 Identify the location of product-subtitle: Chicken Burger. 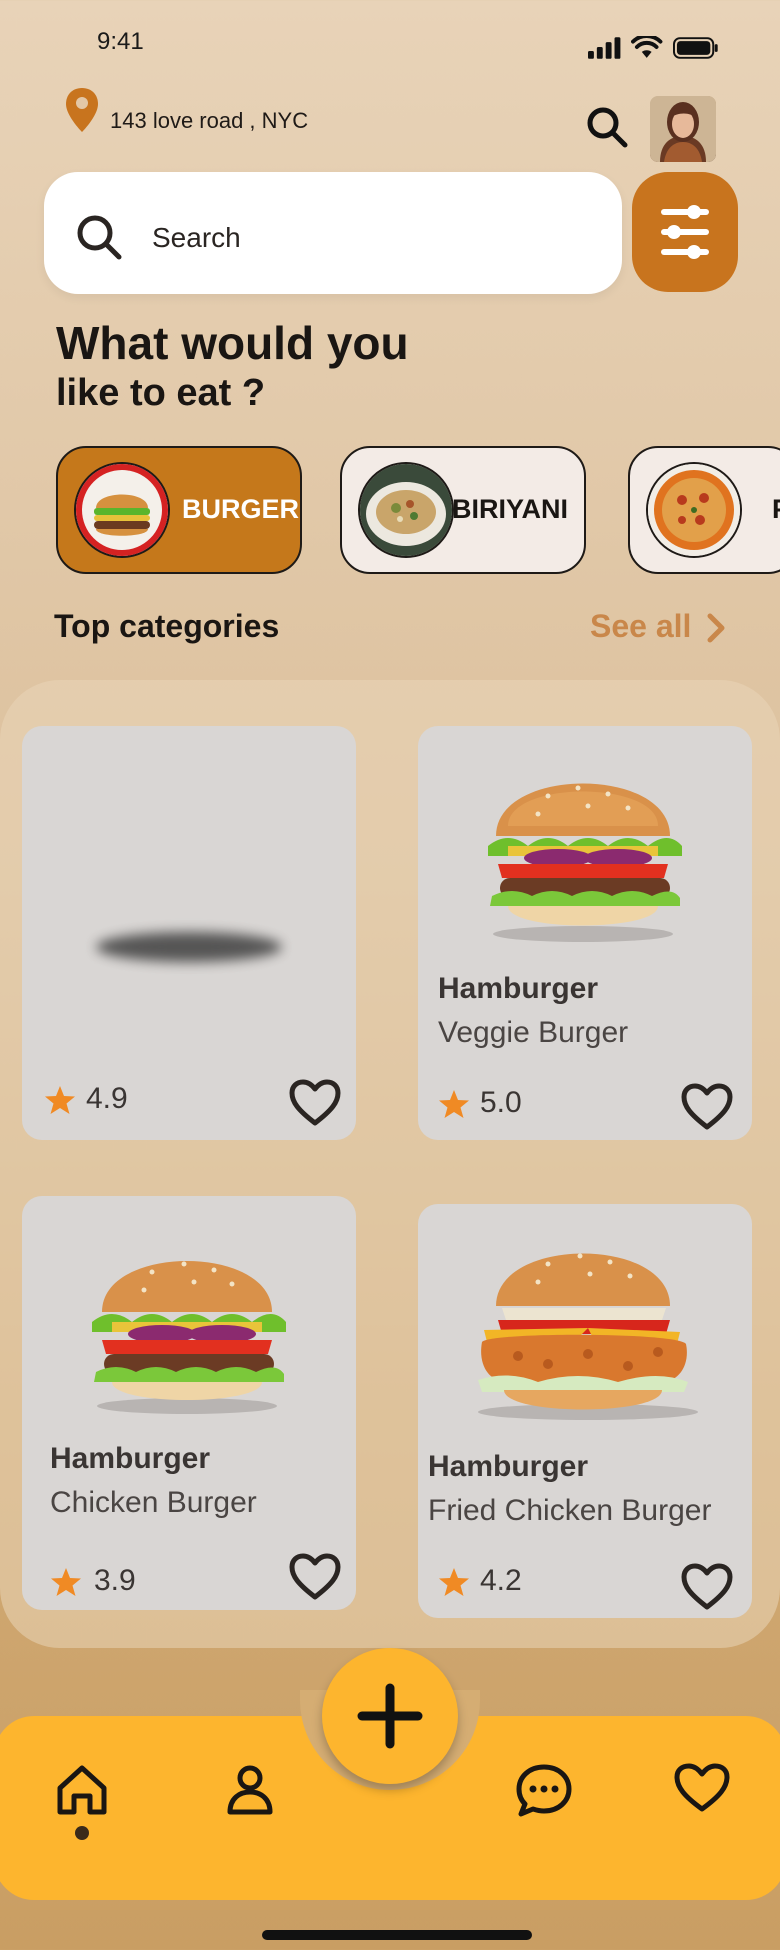
(153, 1502).